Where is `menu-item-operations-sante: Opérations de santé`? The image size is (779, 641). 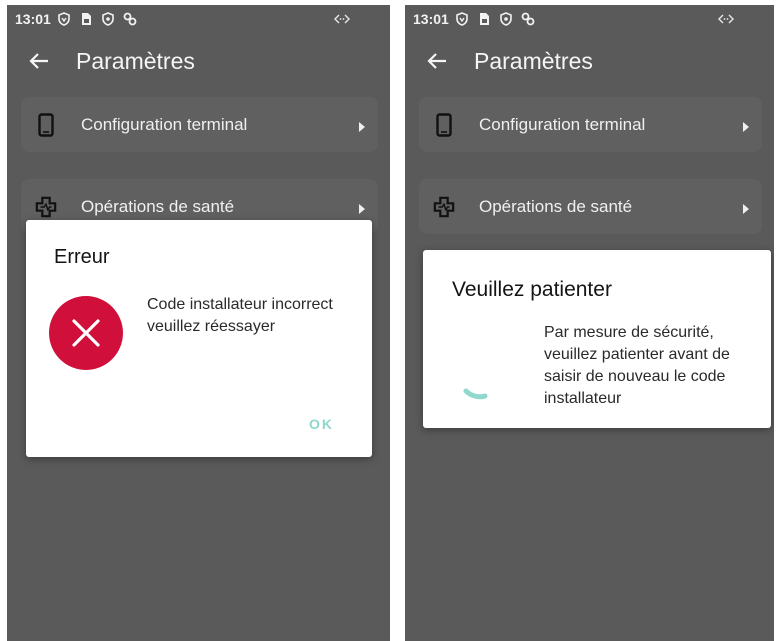
menu-item-operations-sante: Opérations de santé is located at coordinates (590, 206).